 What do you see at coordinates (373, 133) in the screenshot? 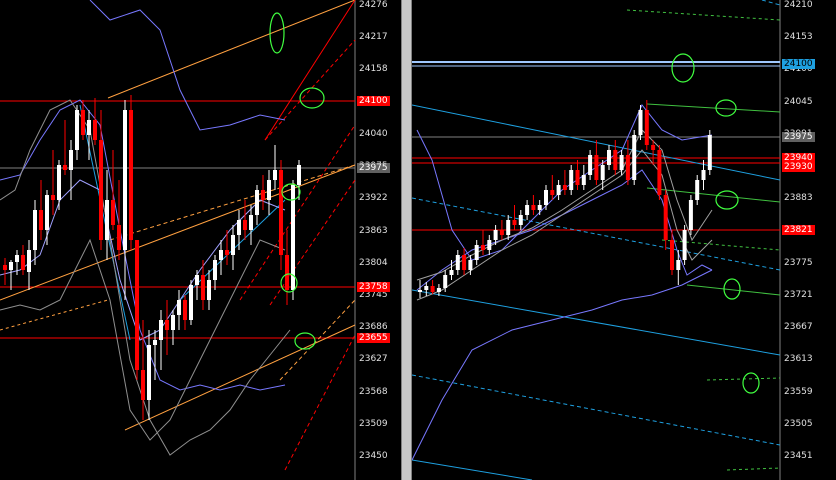
I see `price-axis-label: 24040` at bounding box center [373, 133].